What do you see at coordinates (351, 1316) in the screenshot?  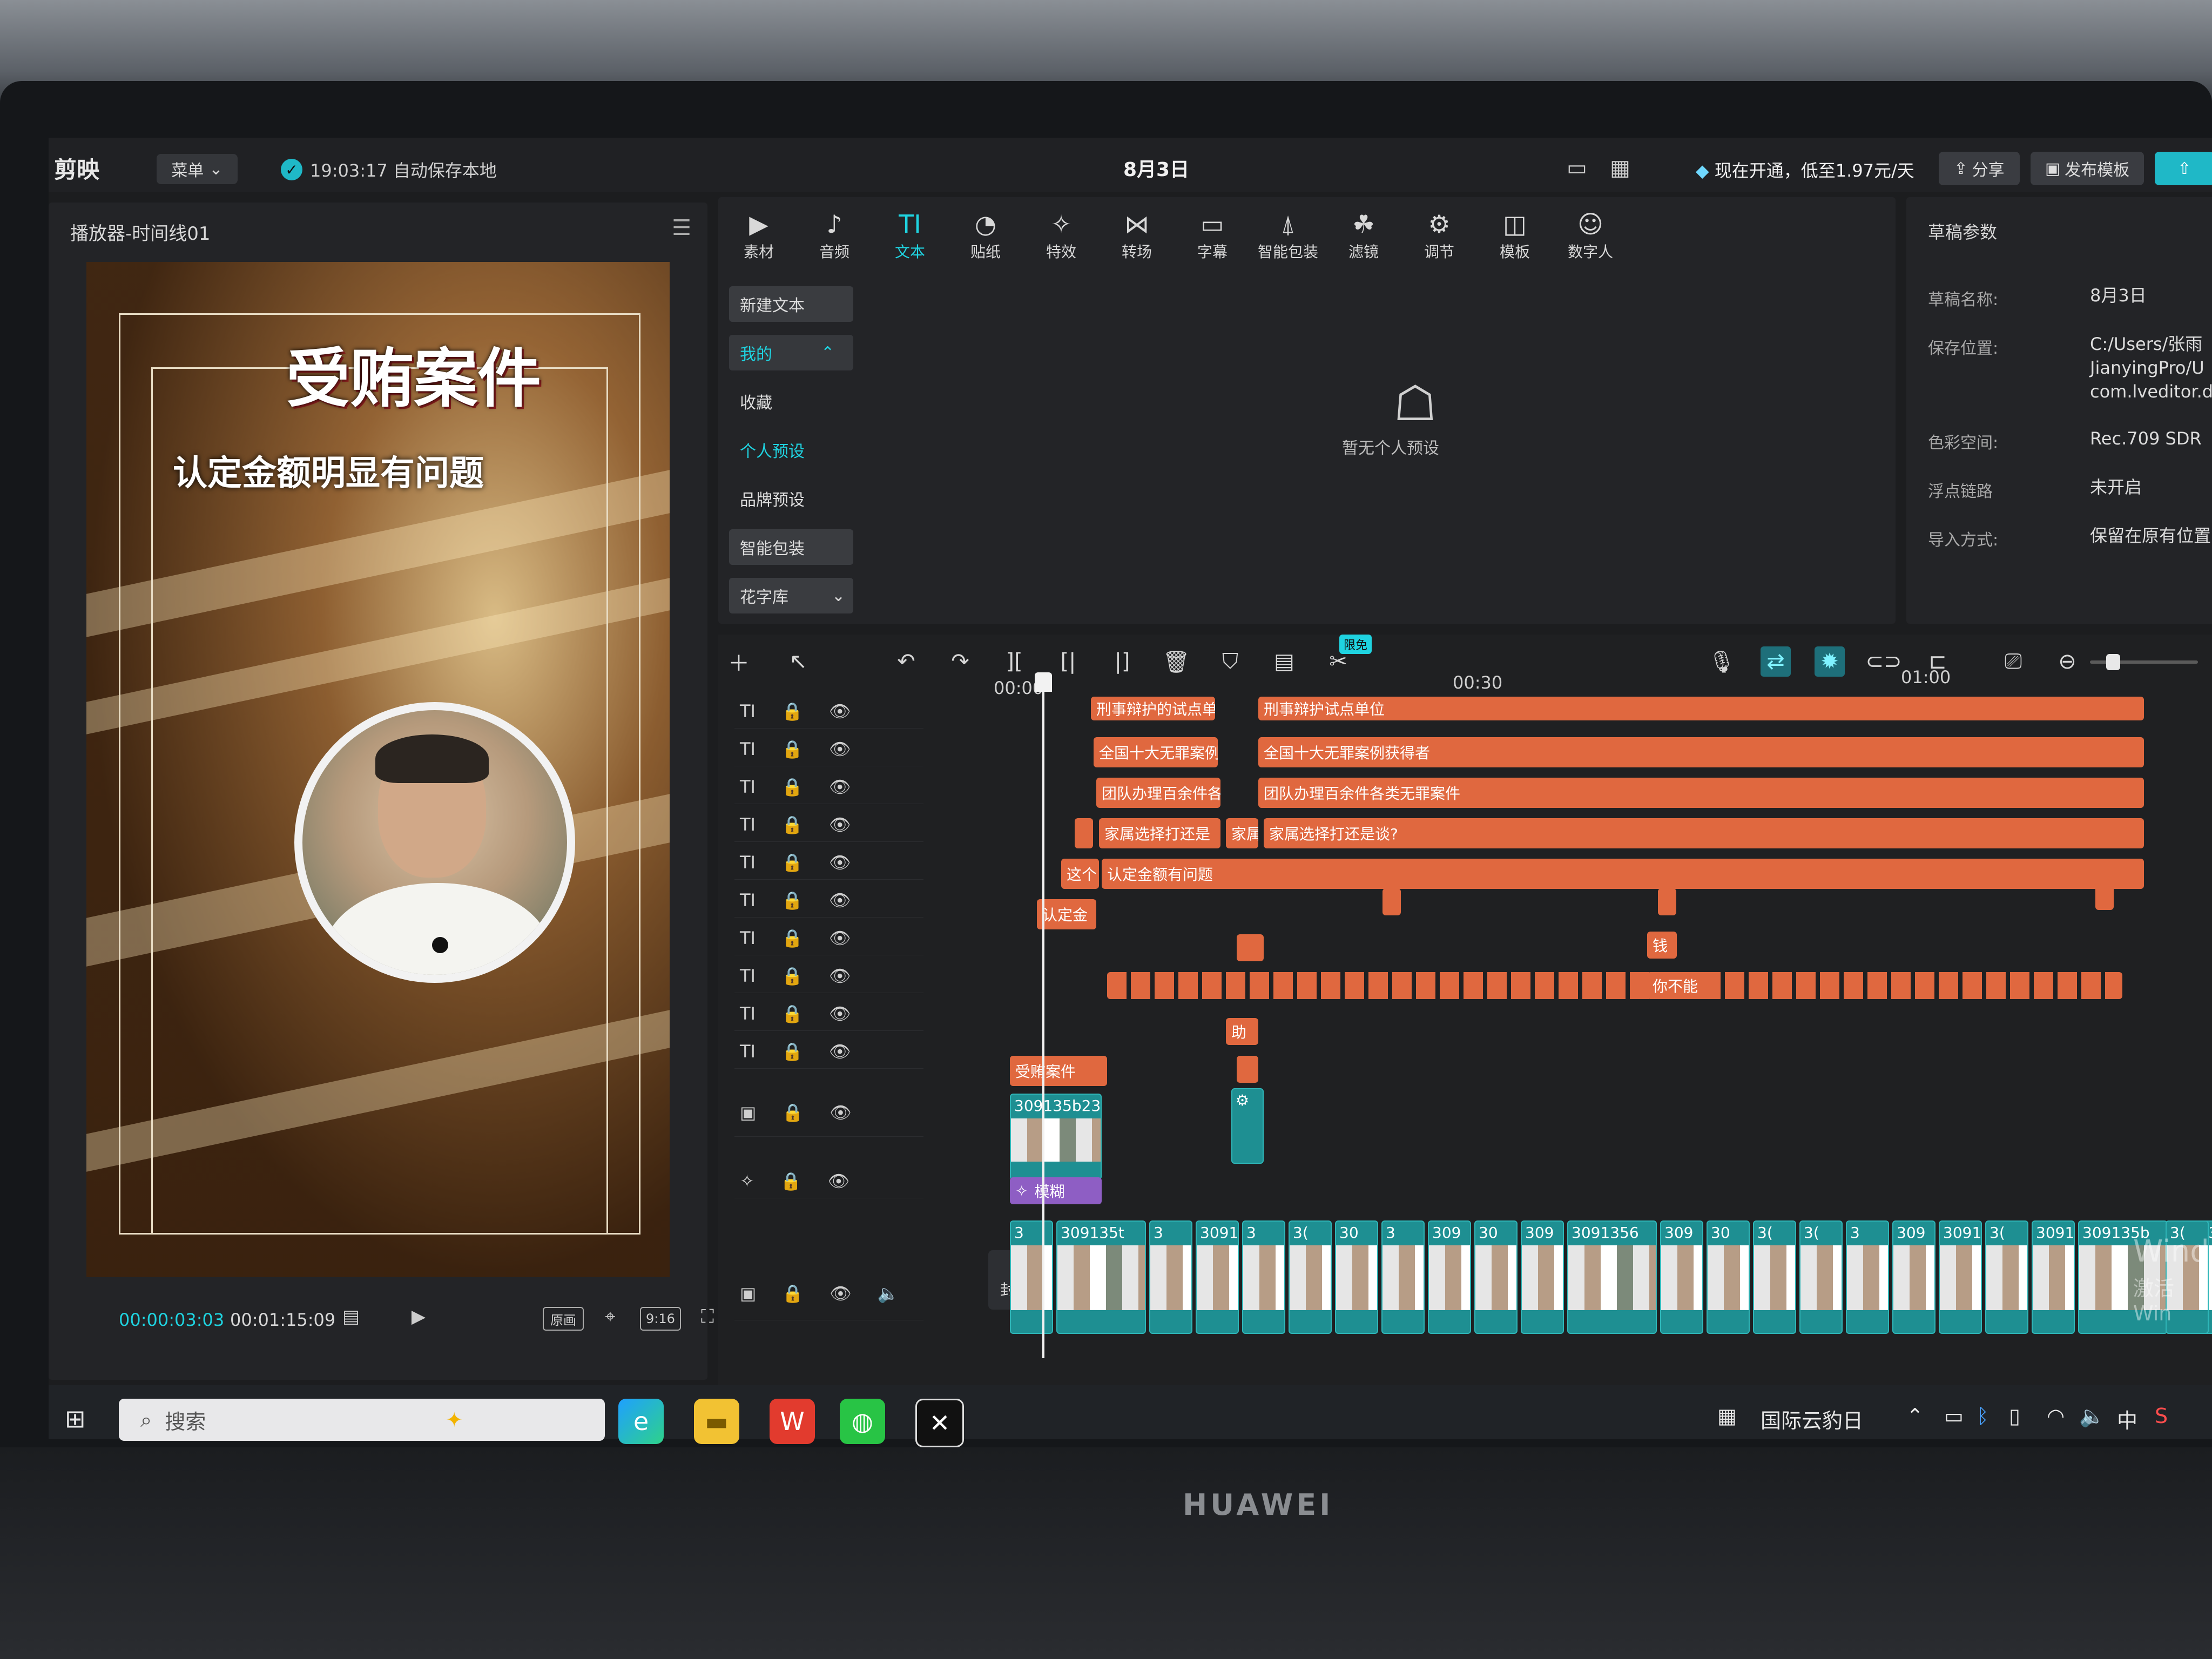 I see `timecode-grid-icon: ▤` at bounding box center [351, 1316].